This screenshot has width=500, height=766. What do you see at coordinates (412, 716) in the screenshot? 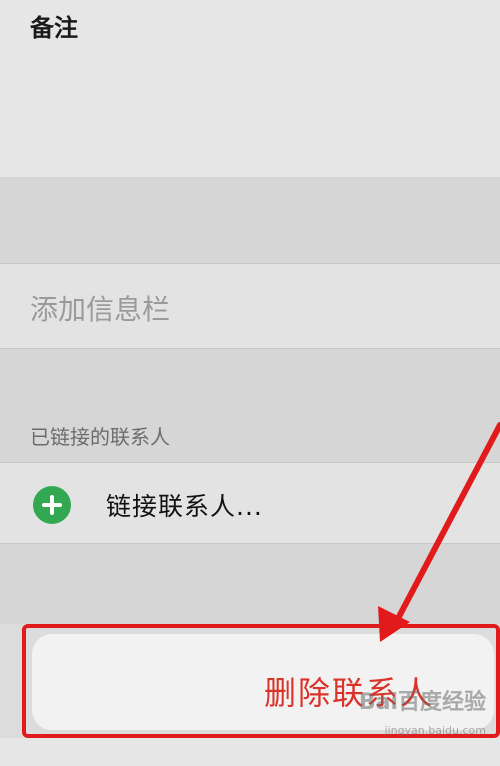
I see `watermark: Bai百度经验 jingyan.baidu.com` at bounding box center [412, 716].